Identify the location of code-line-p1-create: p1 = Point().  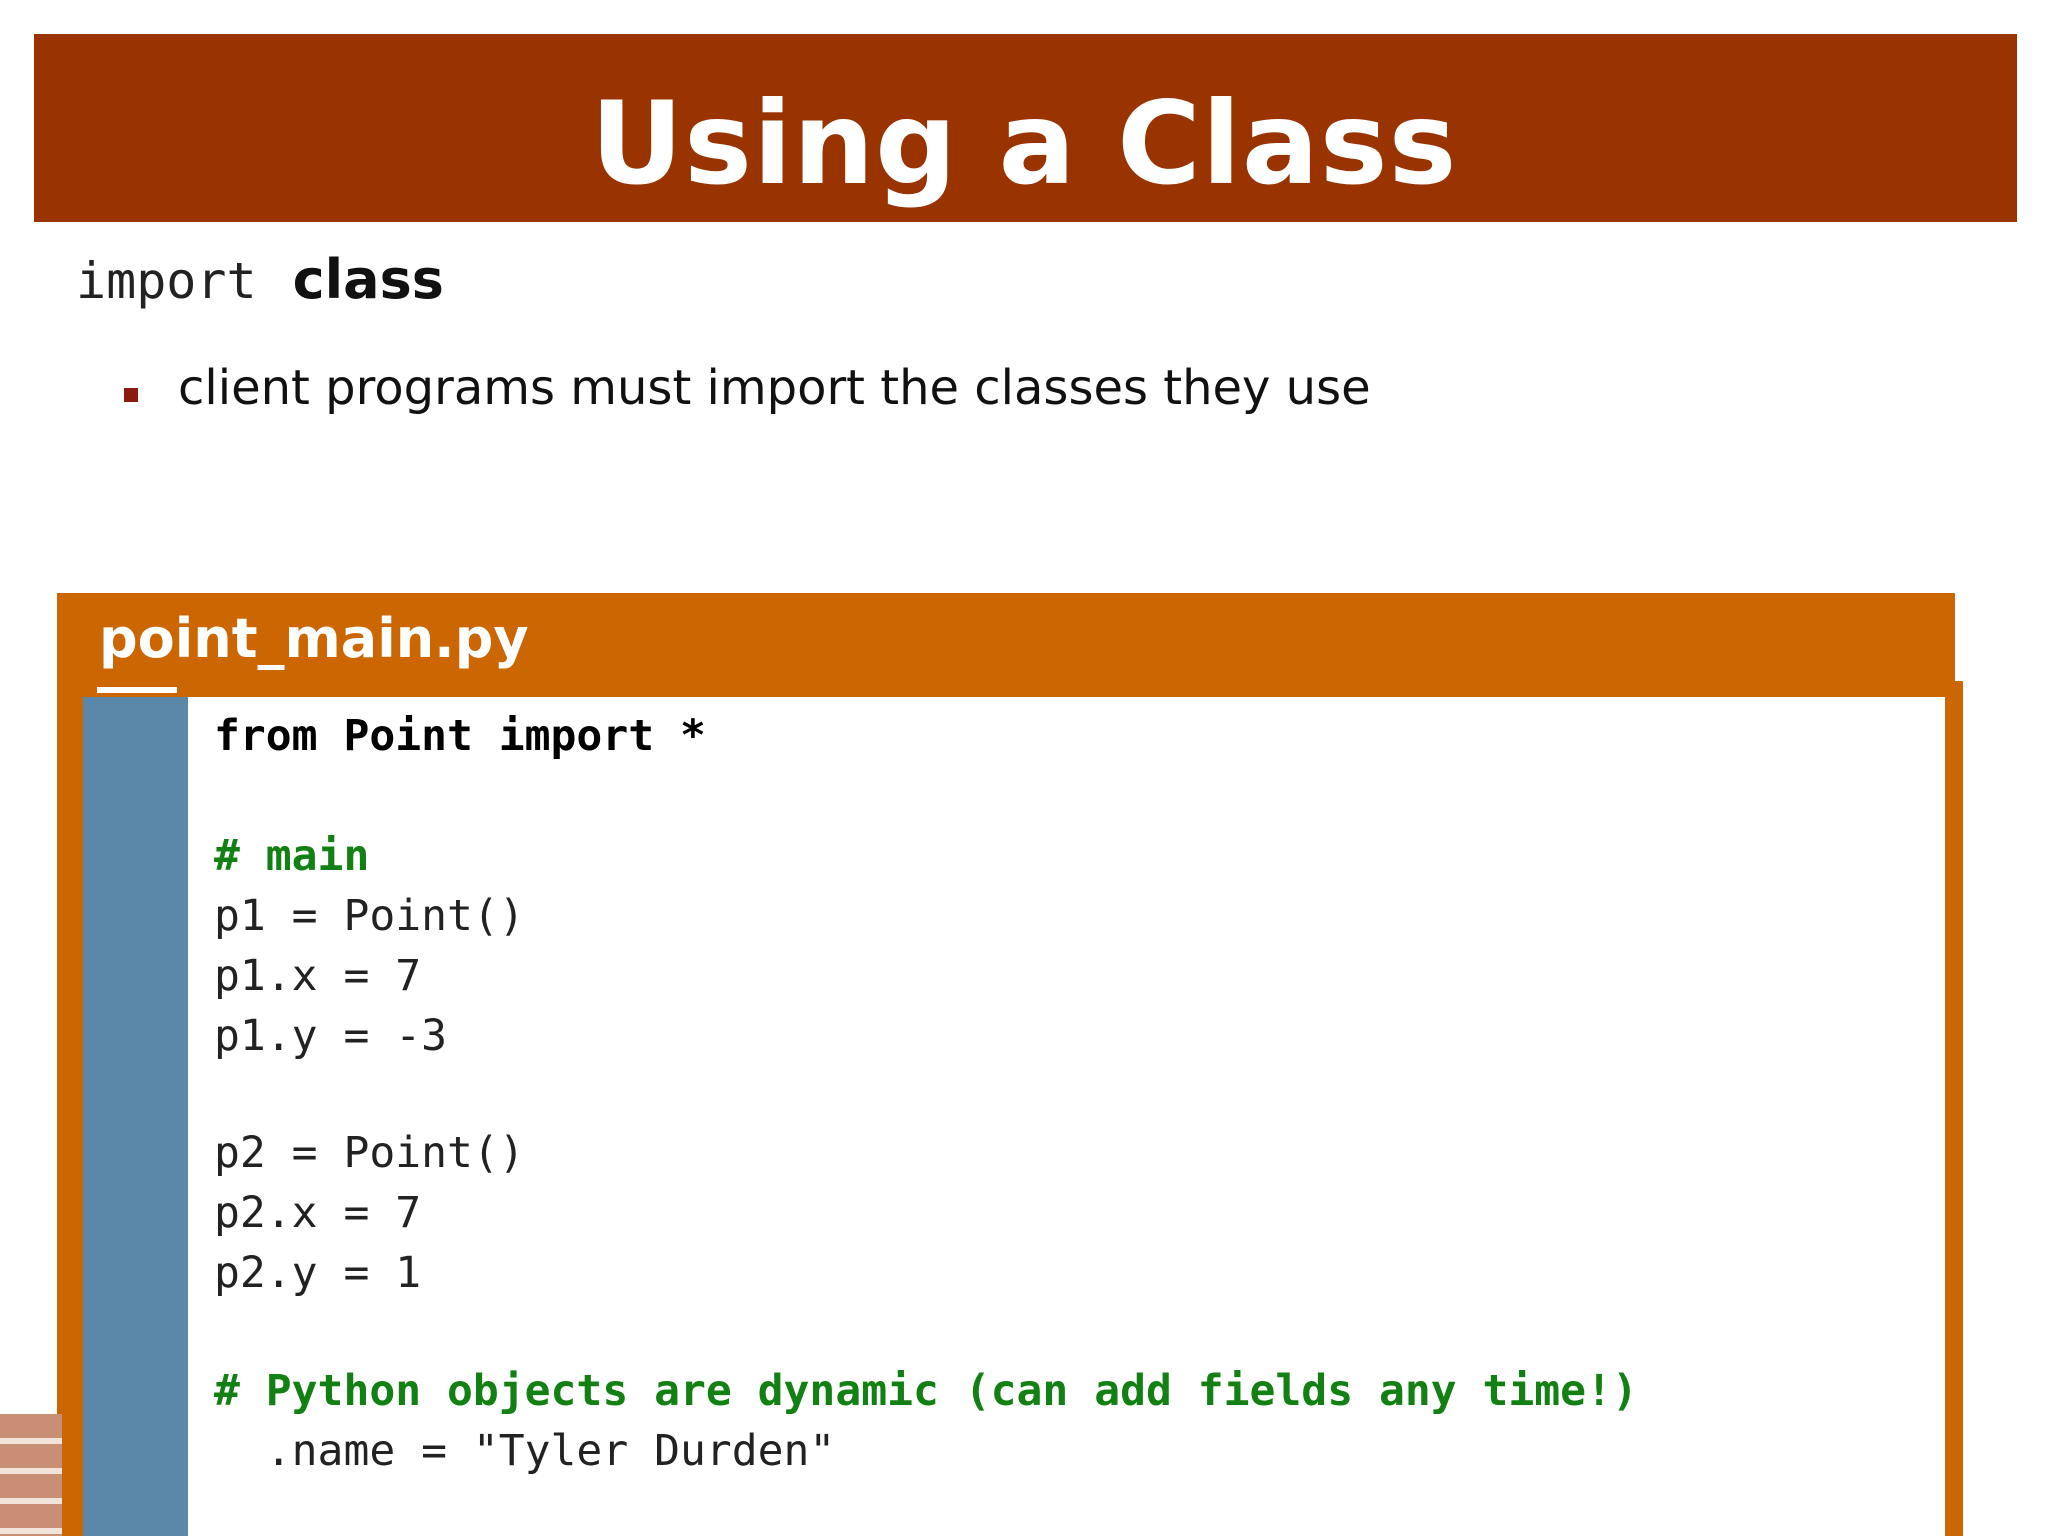
(369, 916).